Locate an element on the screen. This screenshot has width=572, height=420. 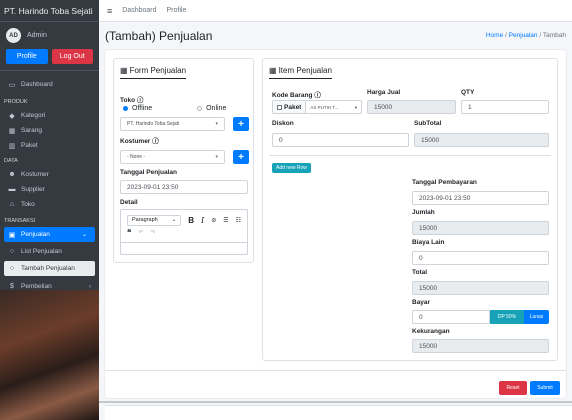
sidebar-item-paket: ▥ Paket is located at coordinates (49, 145).